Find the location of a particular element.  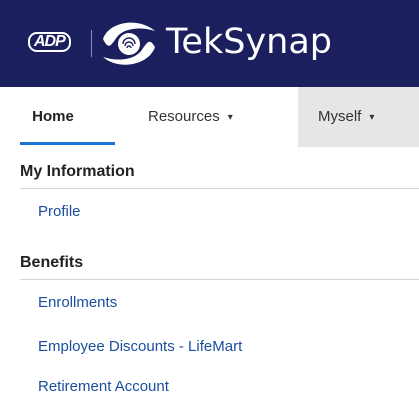

logo-divider is located at coordinates (91, 43).